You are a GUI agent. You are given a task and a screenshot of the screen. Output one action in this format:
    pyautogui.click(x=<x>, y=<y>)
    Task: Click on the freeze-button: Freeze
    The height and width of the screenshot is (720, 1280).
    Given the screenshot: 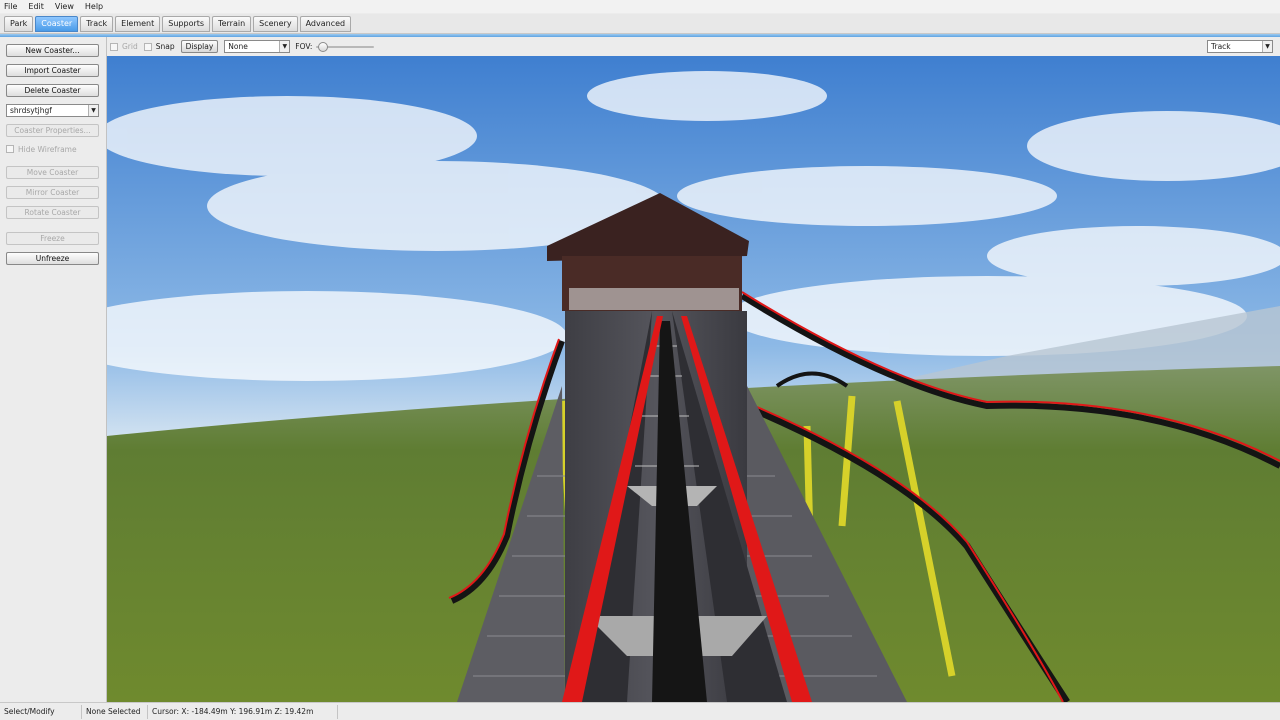 What is the action you would take?
    pyautogui.click(x=52, y=238)
    